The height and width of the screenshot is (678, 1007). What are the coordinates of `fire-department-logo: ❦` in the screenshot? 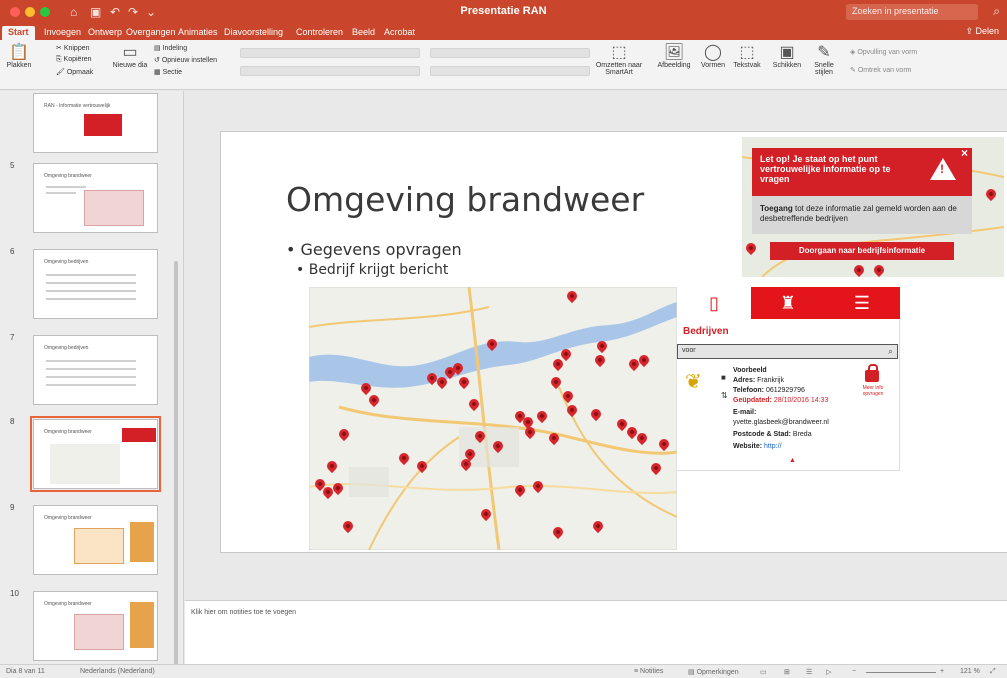 It's located at (693, 382).